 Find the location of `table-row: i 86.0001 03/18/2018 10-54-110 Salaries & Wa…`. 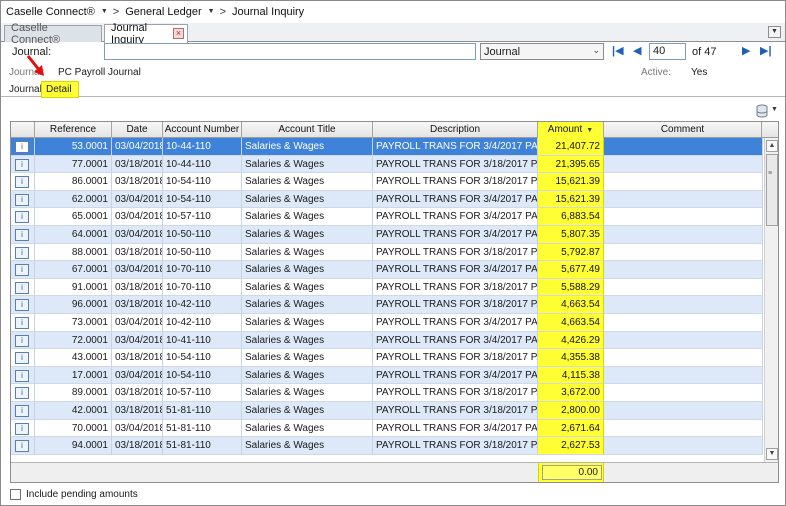

table-row: i 86.0001 03/18/2018 10-54-110 Salaries & Wa… is located at coordinates (387, 182).